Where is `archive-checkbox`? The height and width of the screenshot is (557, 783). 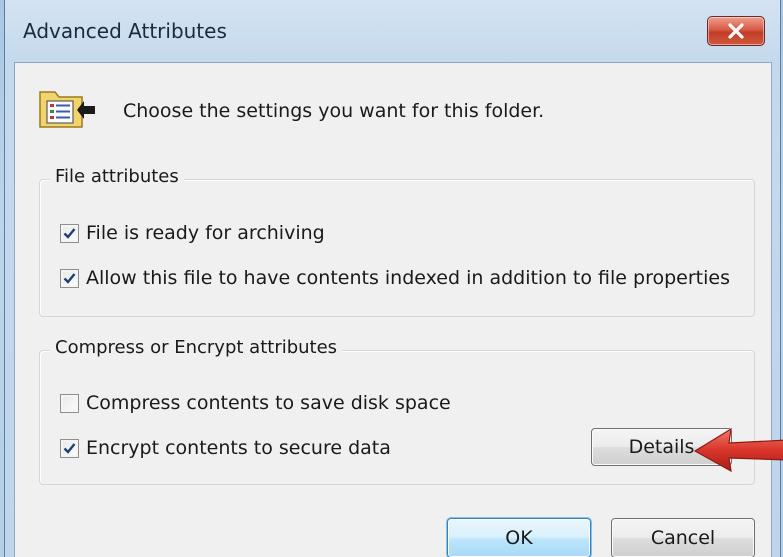
archive-checkbox is located at coordinates (69, 233).